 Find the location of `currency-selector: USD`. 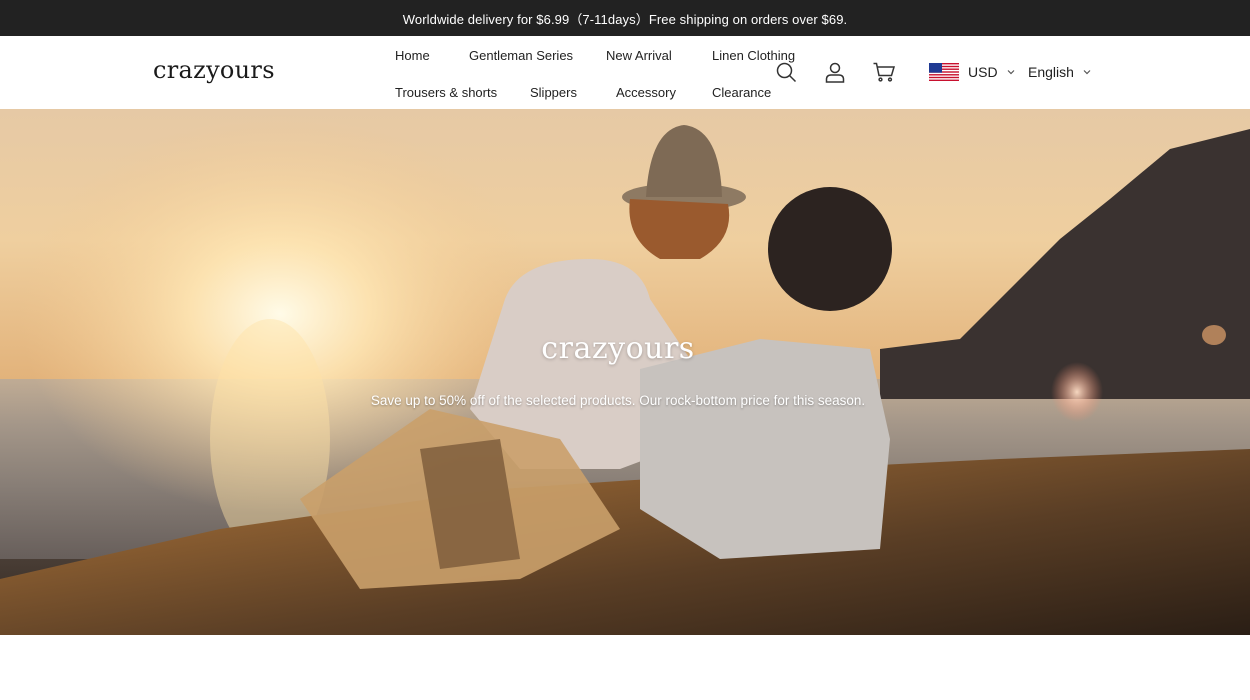

currency-selector: USD is located at coordinates (972, 72).